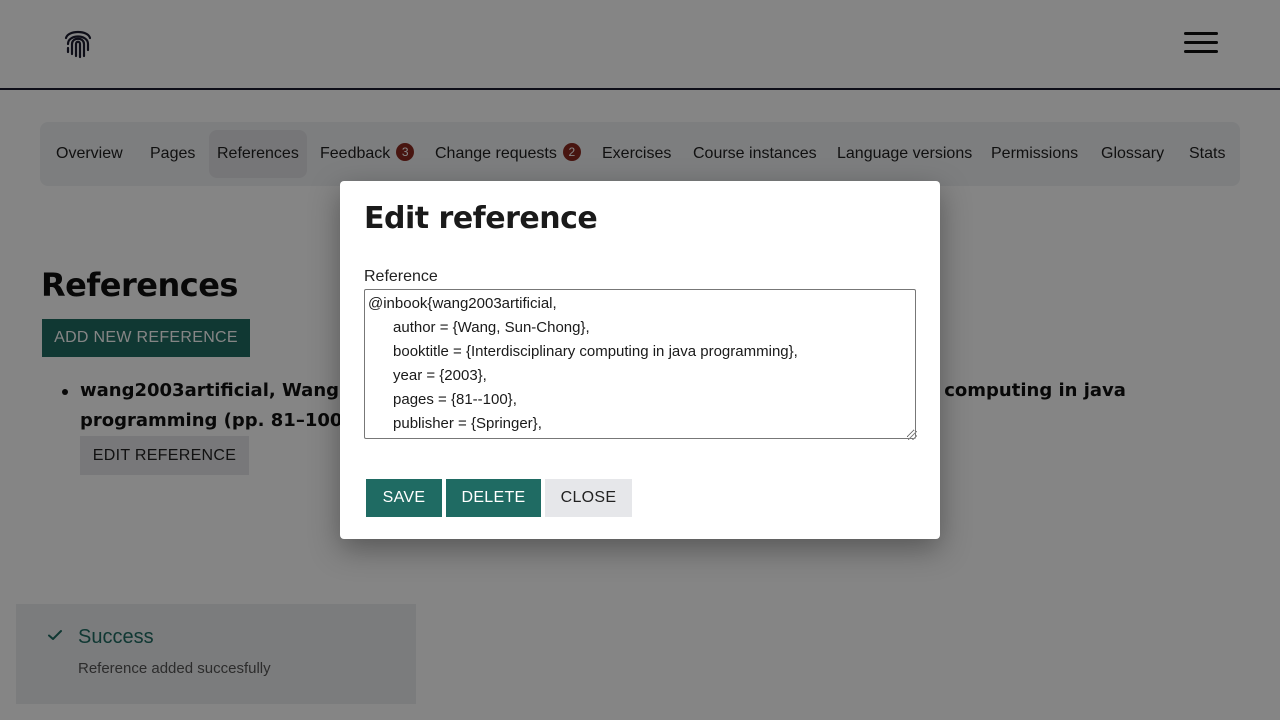 This screenshot has width=1280, height=720. Describe the element at coordinates (588, 498) in the screenshot. I see `close-button: CLOSE` at that location.